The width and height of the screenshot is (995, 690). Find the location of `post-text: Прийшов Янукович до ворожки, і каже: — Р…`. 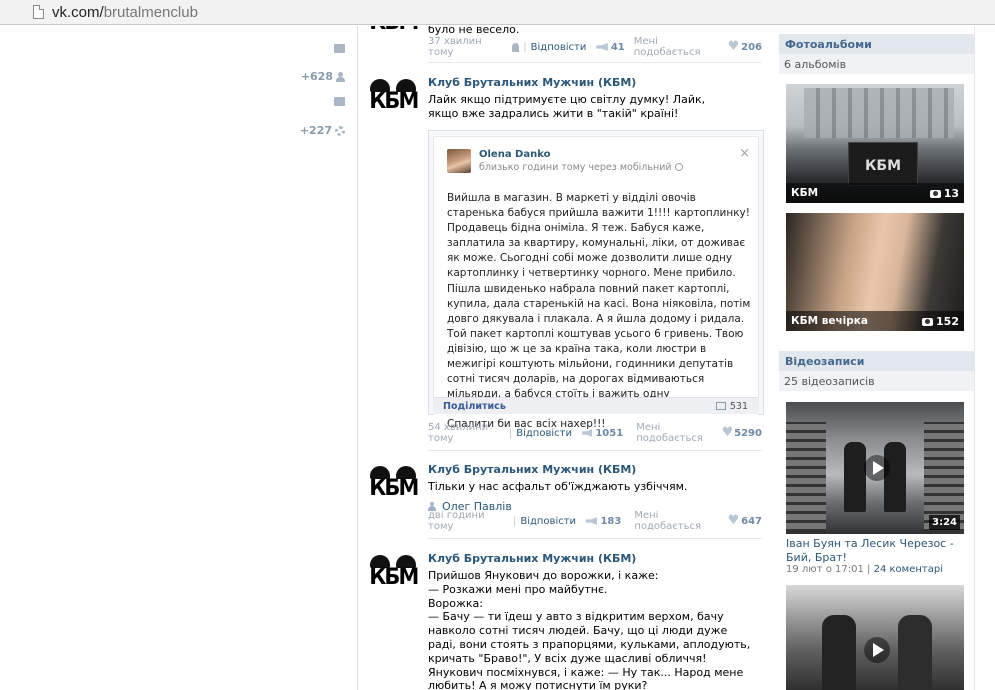

post-text: Прийшов Янукович до ворожки, і каже: — Р… is located at coordinates (589, 629).